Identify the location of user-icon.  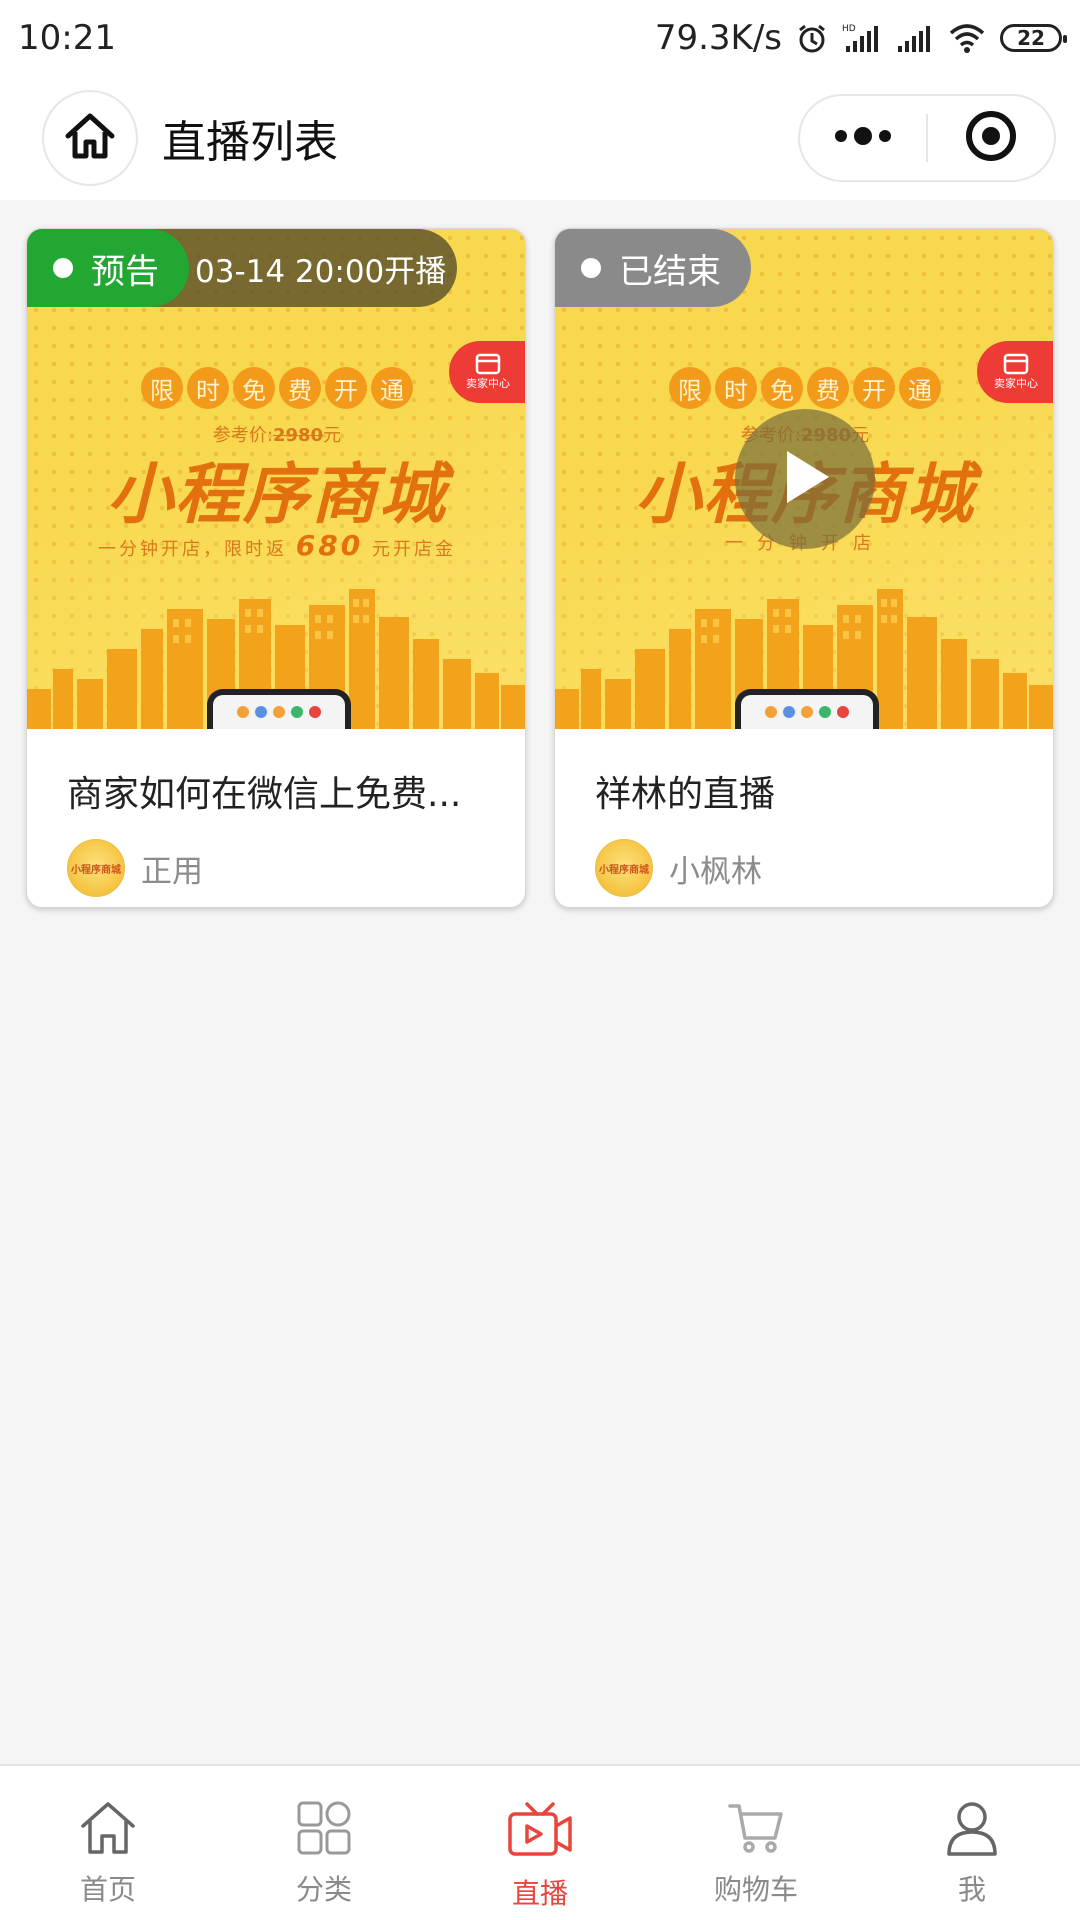
(972, 1830).